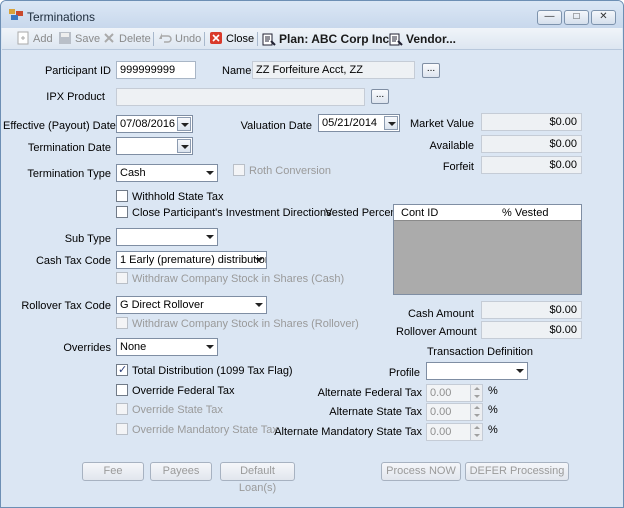  What do you see at coordinates (16, 14) in the screenshot?
I see `app-icon` at bounding box center [16, 14].